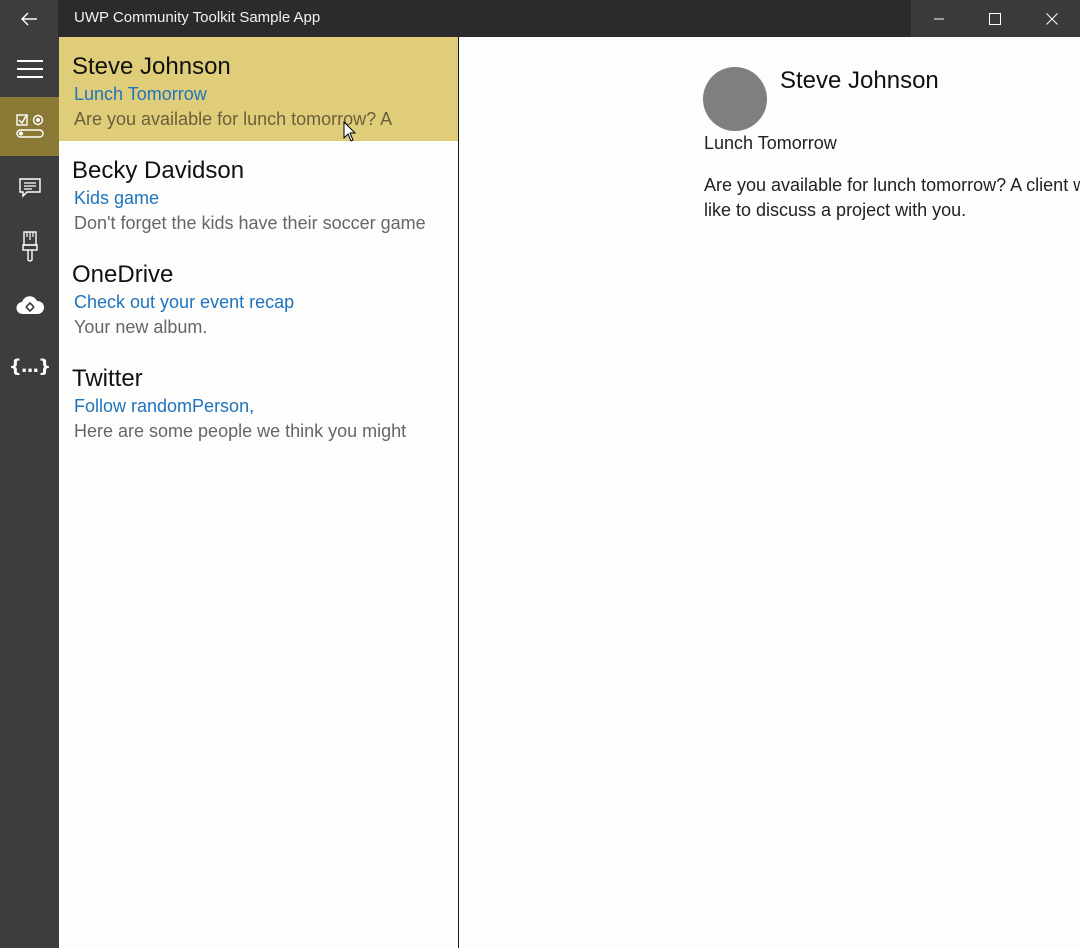  I want to click on list-item-from: OneDrive, so click(123, 274).